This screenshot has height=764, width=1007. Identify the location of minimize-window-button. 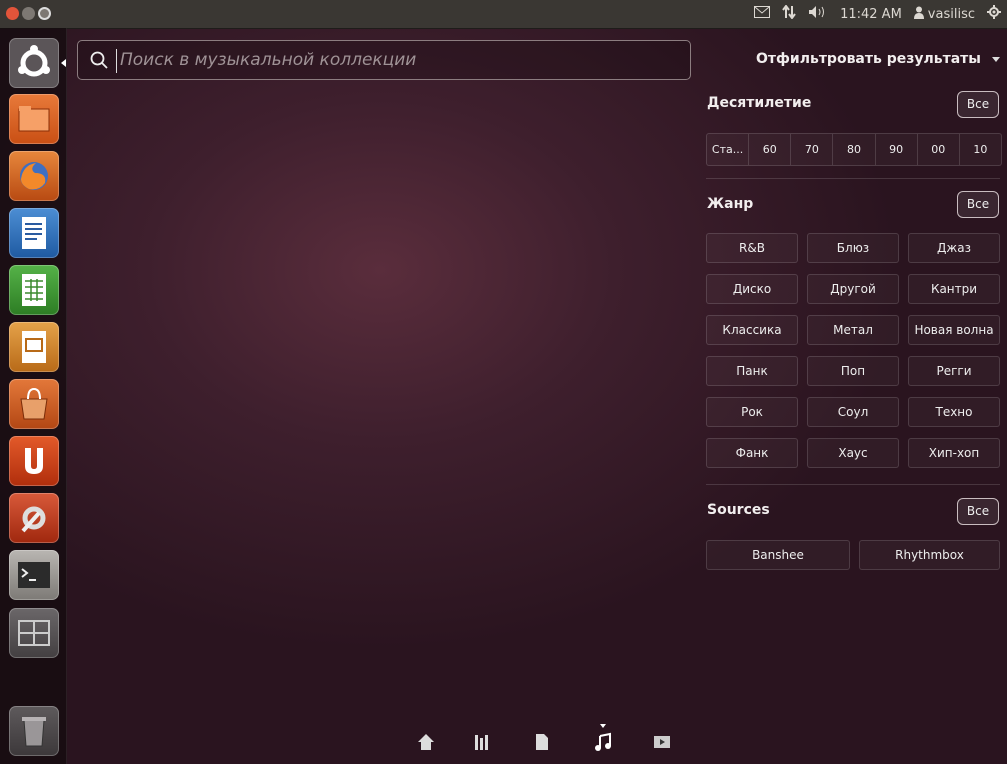
(28, 13).